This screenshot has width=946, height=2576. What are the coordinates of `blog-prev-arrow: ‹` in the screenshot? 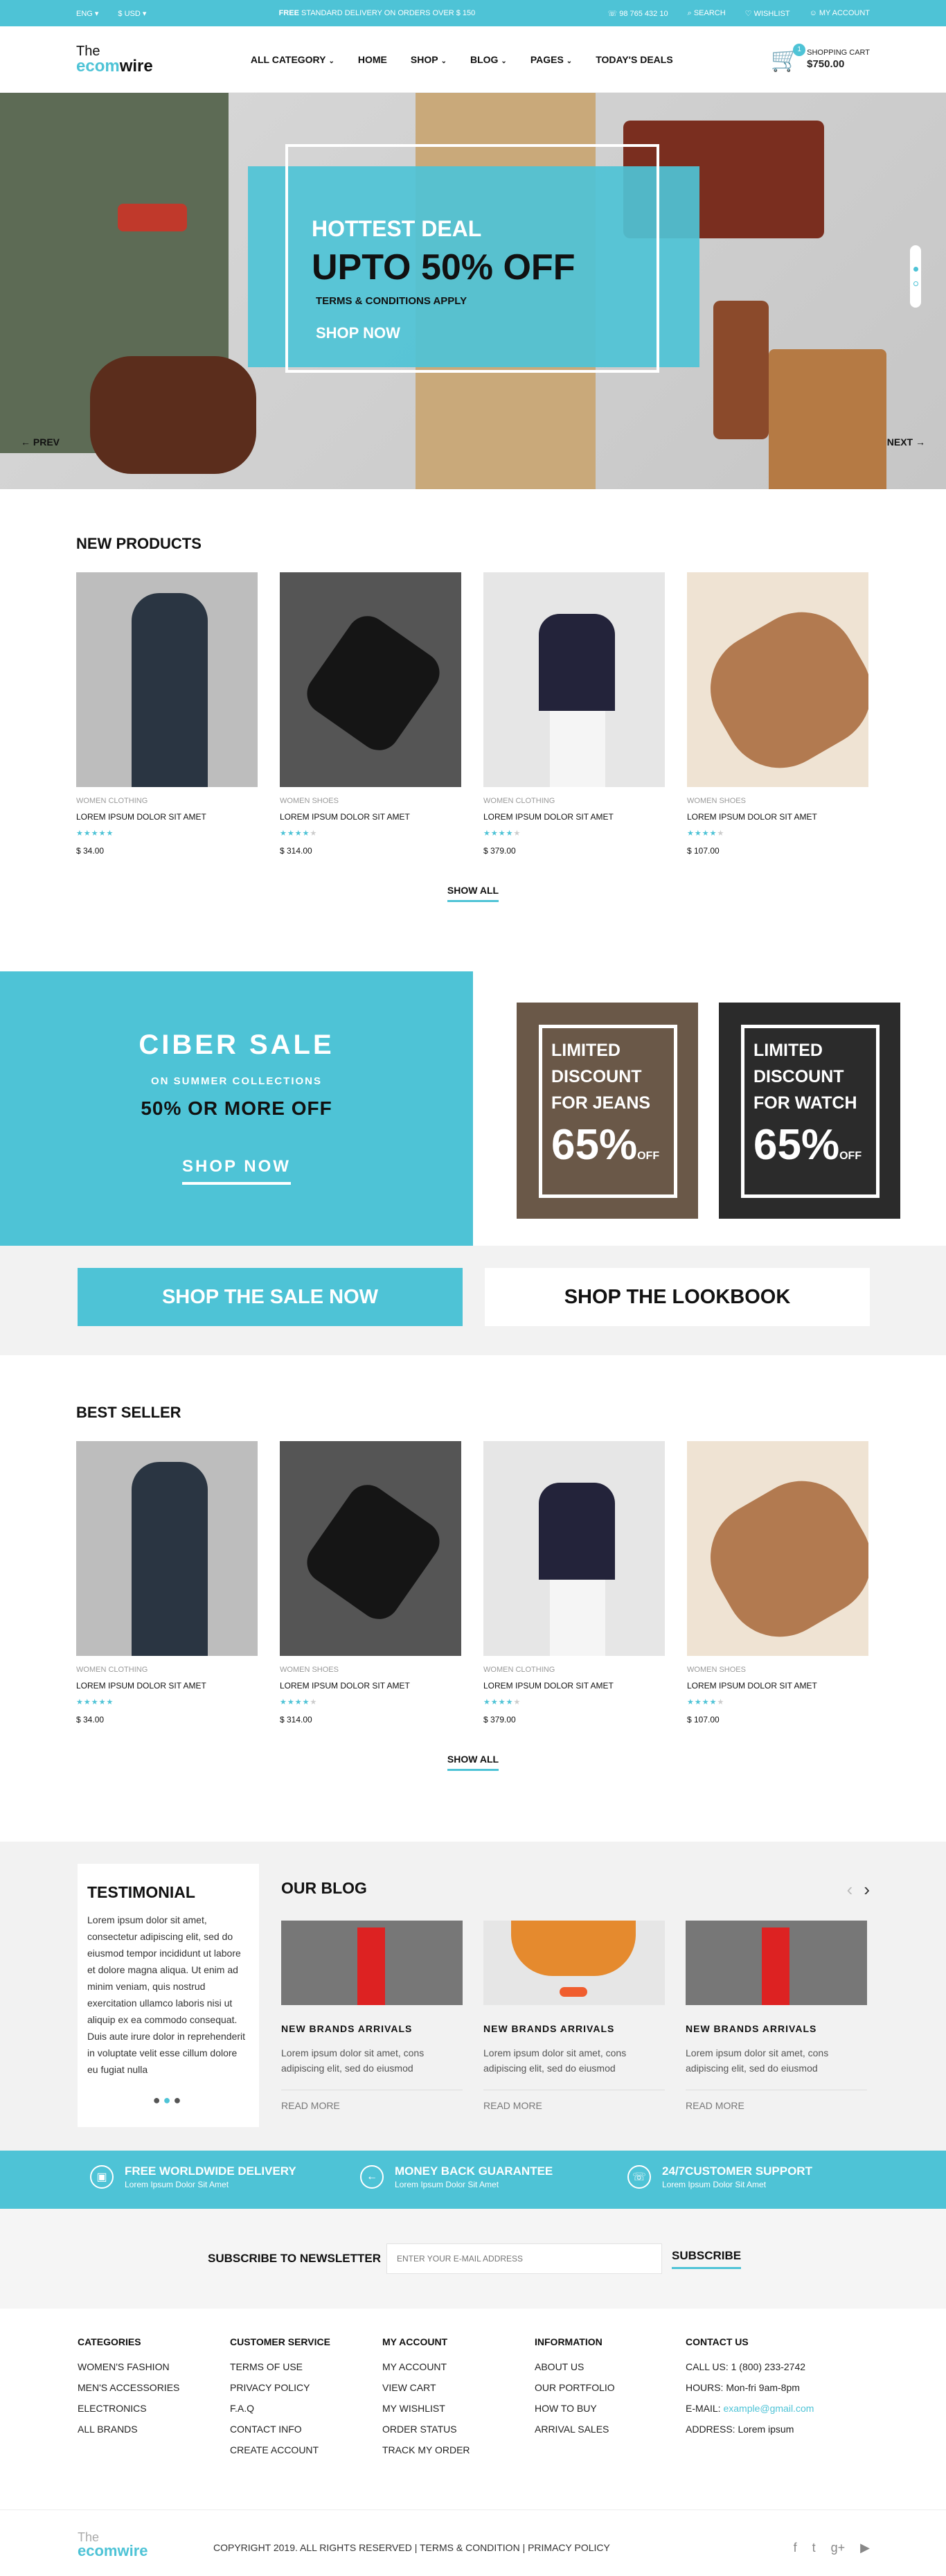 It's located at (850, 1890).